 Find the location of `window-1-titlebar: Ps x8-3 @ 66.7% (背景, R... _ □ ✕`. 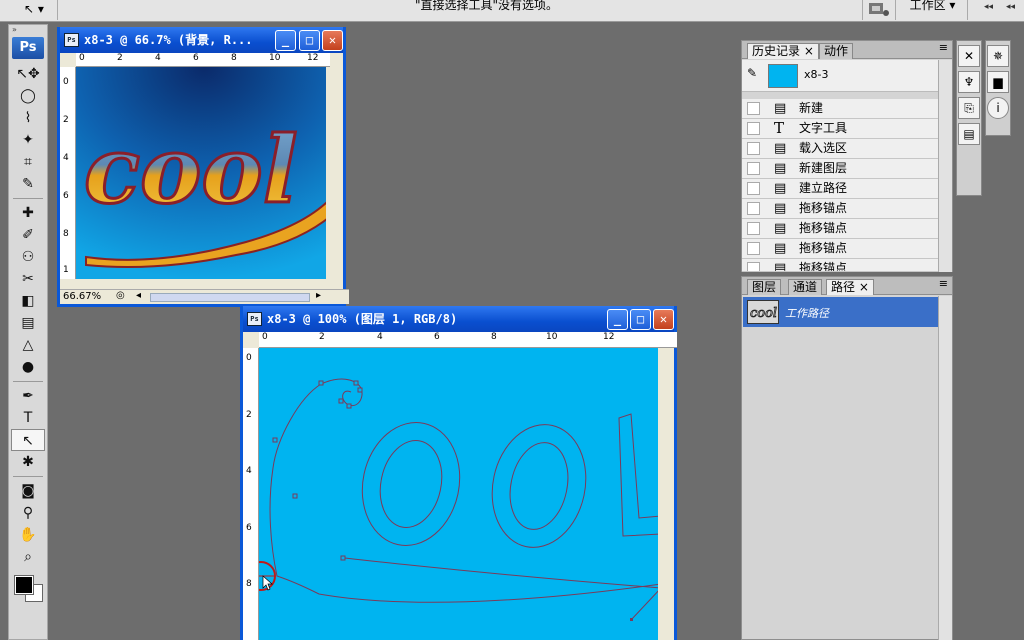

window-1-titlebar: Ps x8-3 @ 66.7% (背景, R... _ □ ✕ is located at coordinates (201, 40).